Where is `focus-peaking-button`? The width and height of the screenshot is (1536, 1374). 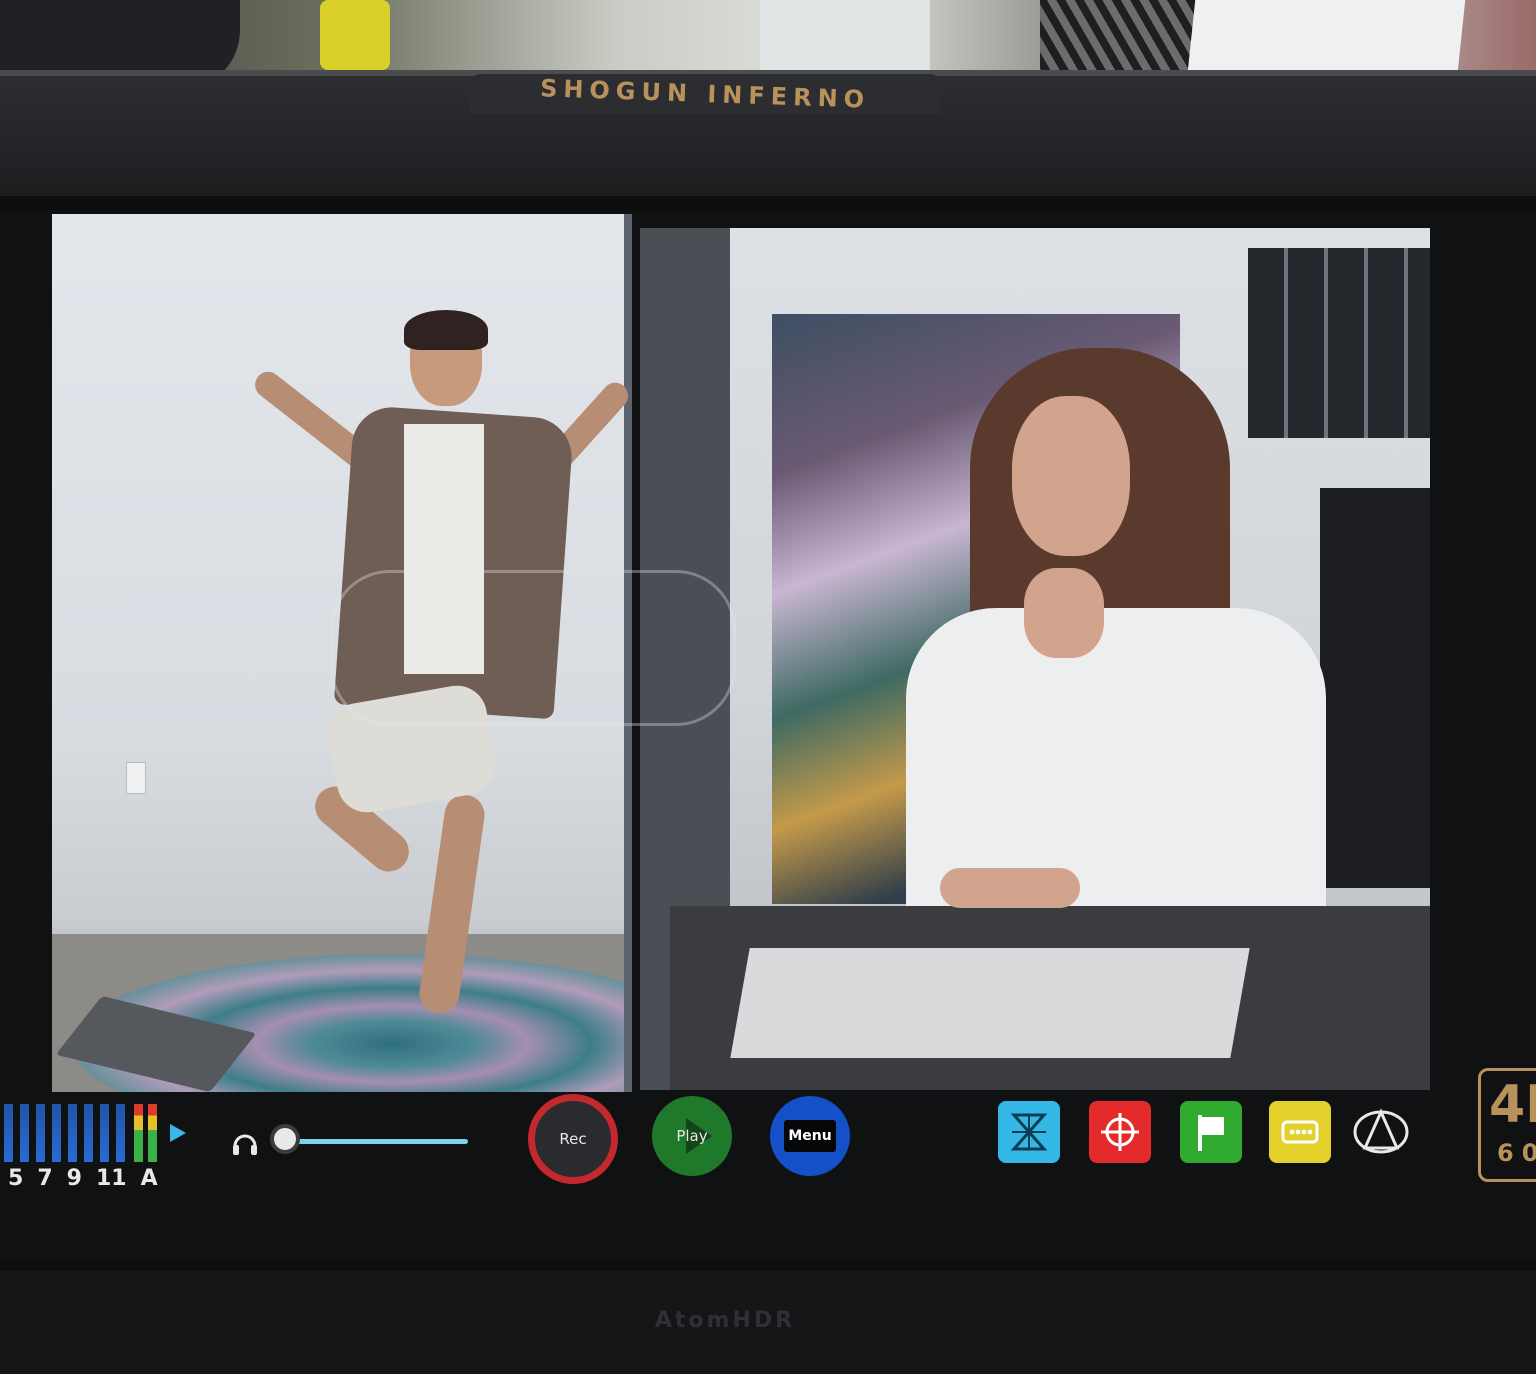
focus-peaking-button is located at coordinates (1120, 1132).